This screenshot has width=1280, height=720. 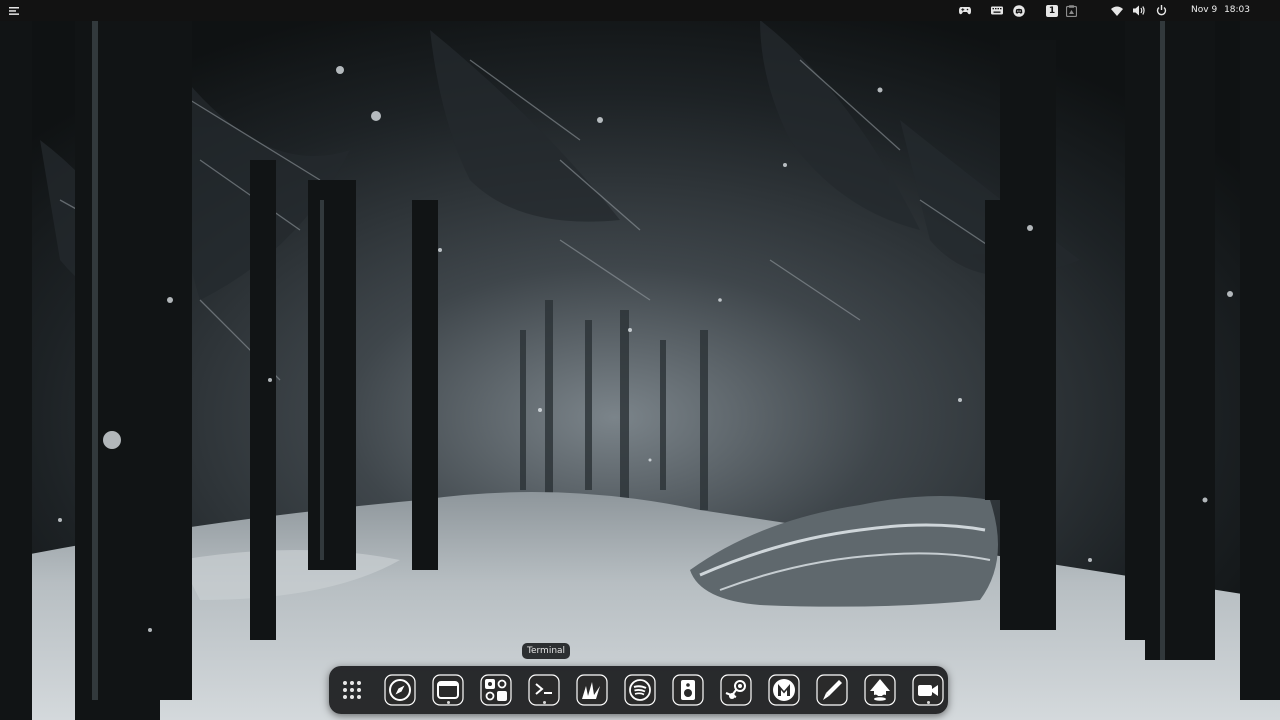 I want to click on inkscape-icon, so click(x=880, y=690).